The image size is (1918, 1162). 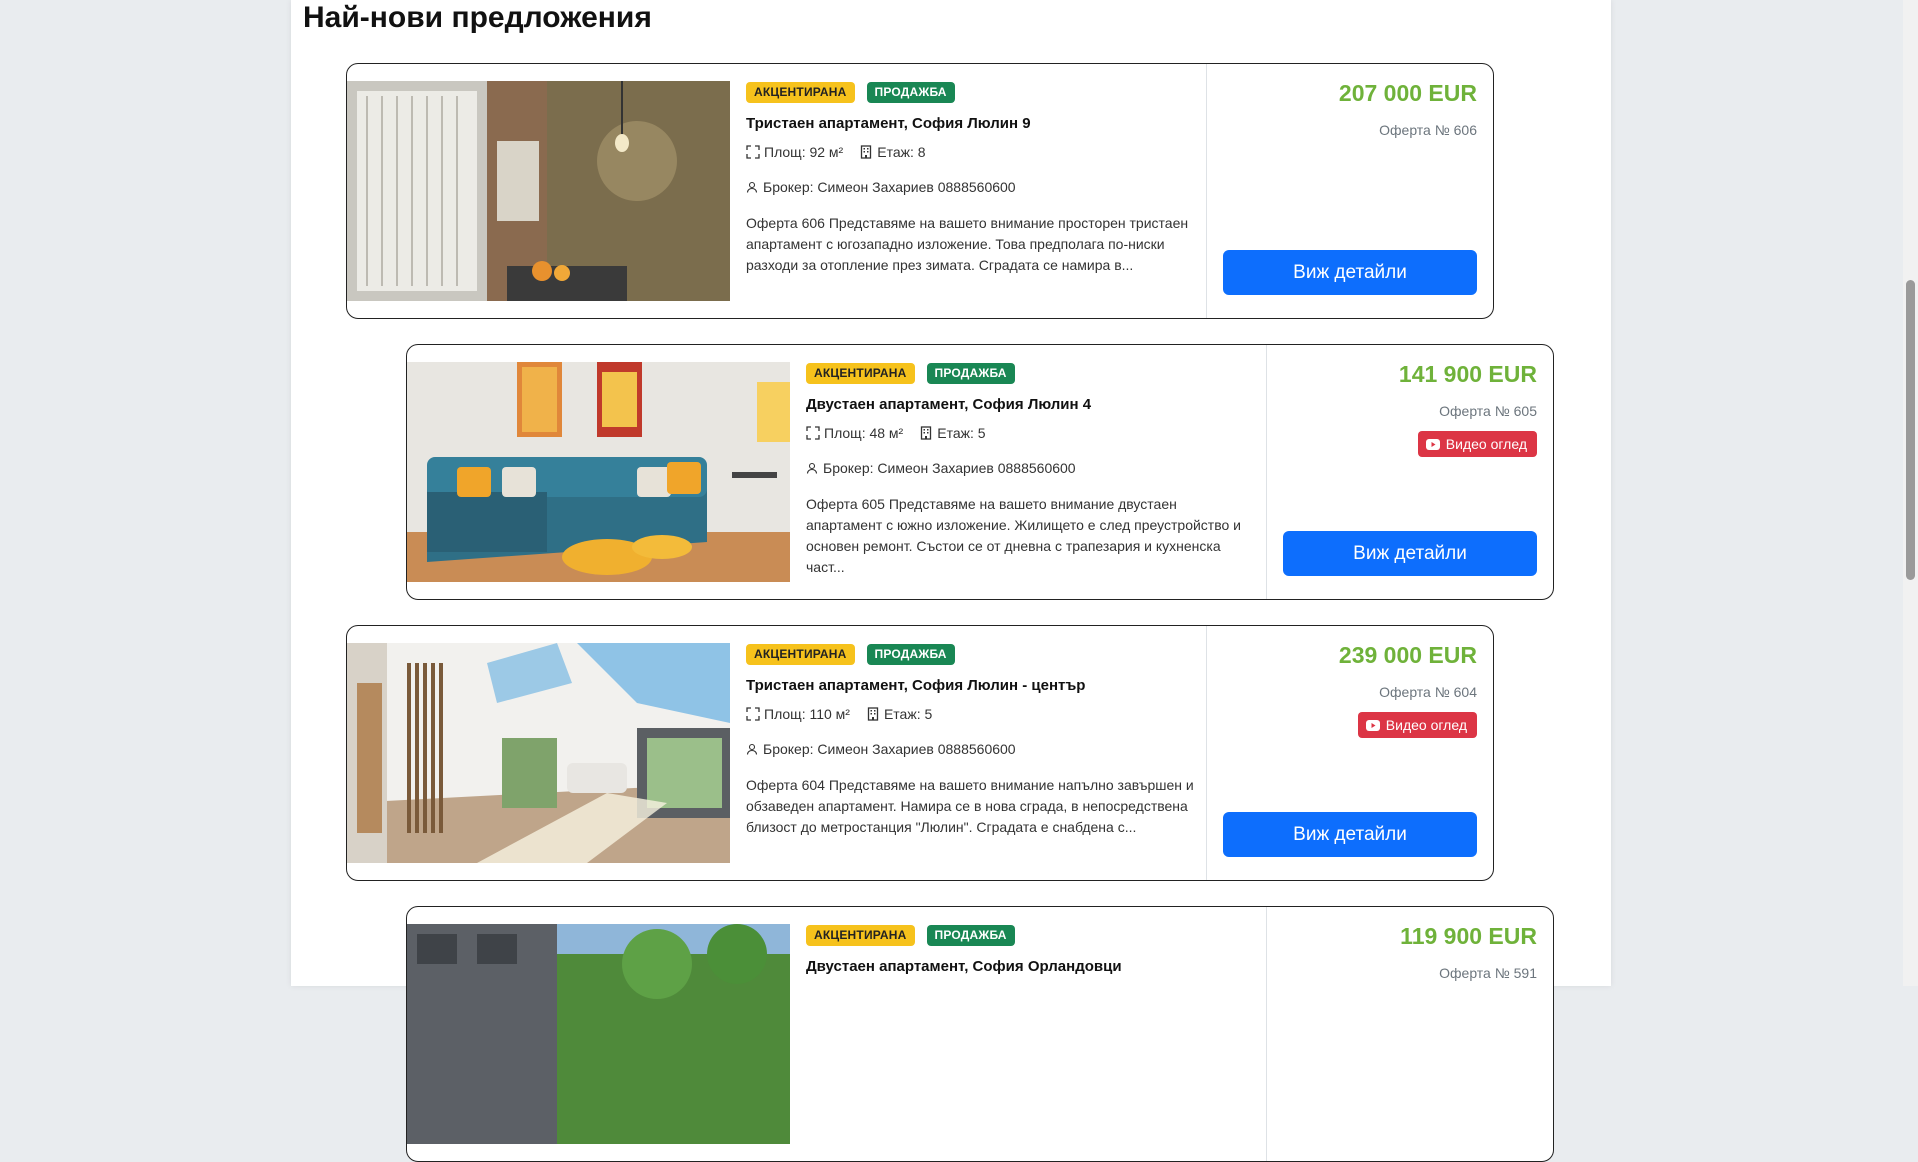 I want to click on area-spec: Площ: 48 м², so click(x=854, y=433).